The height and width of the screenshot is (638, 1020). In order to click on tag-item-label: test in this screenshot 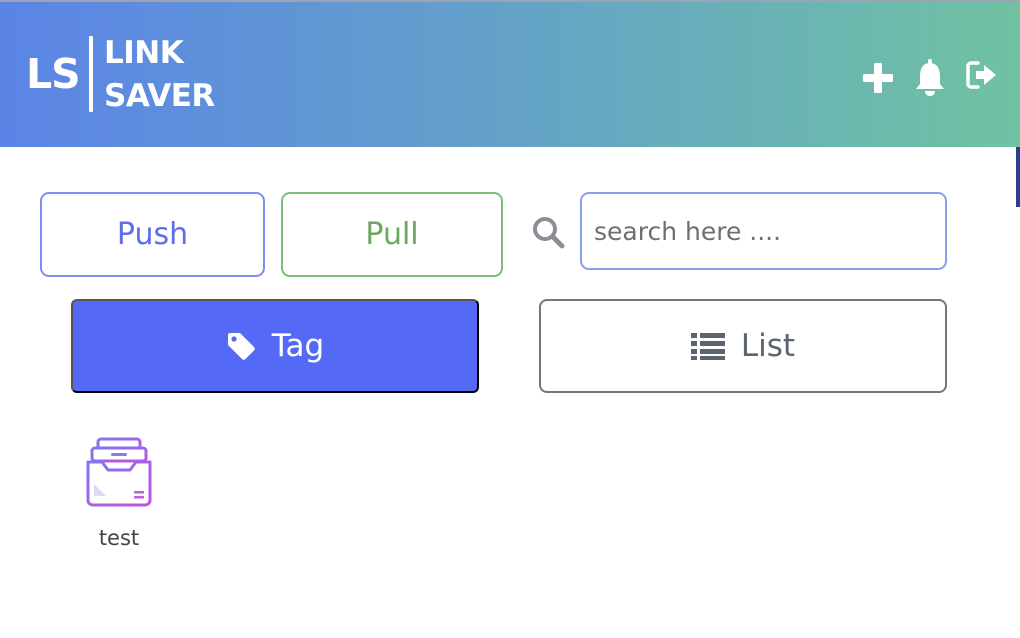, I will do `click(119, 538)`.